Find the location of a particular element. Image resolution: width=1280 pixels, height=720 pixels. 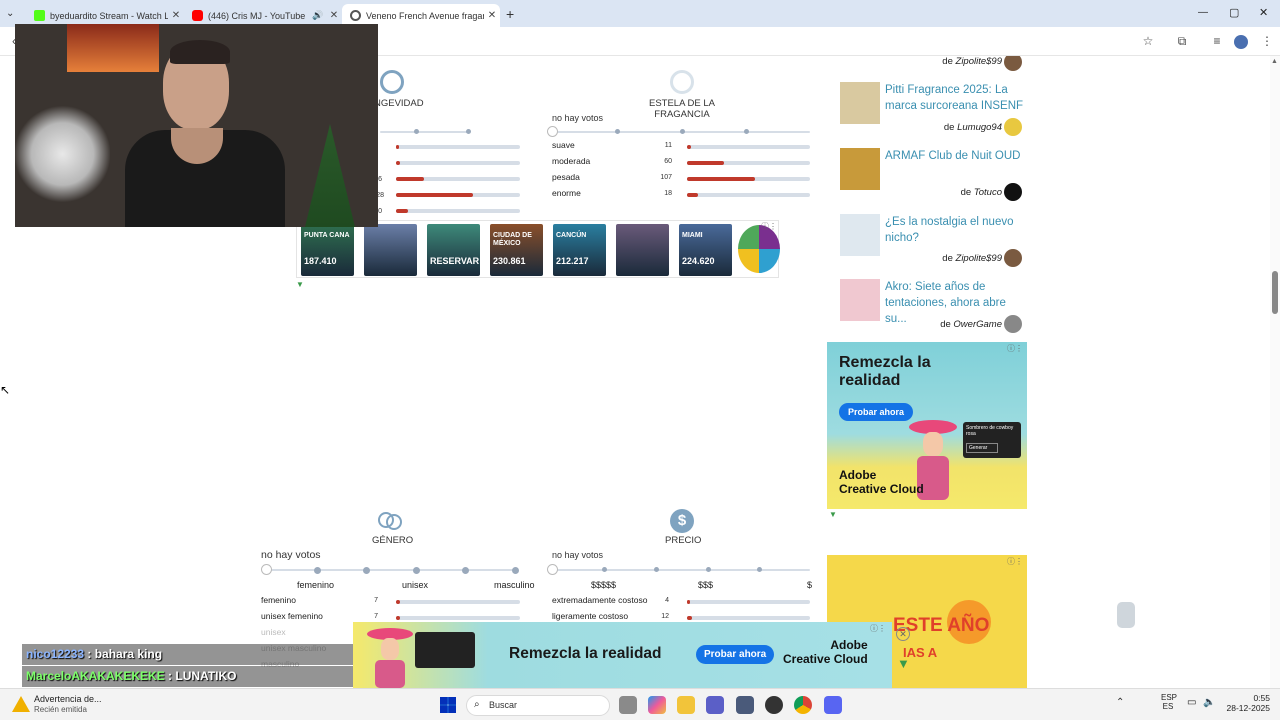

price-vote-track is located at coordinates (681, 570).